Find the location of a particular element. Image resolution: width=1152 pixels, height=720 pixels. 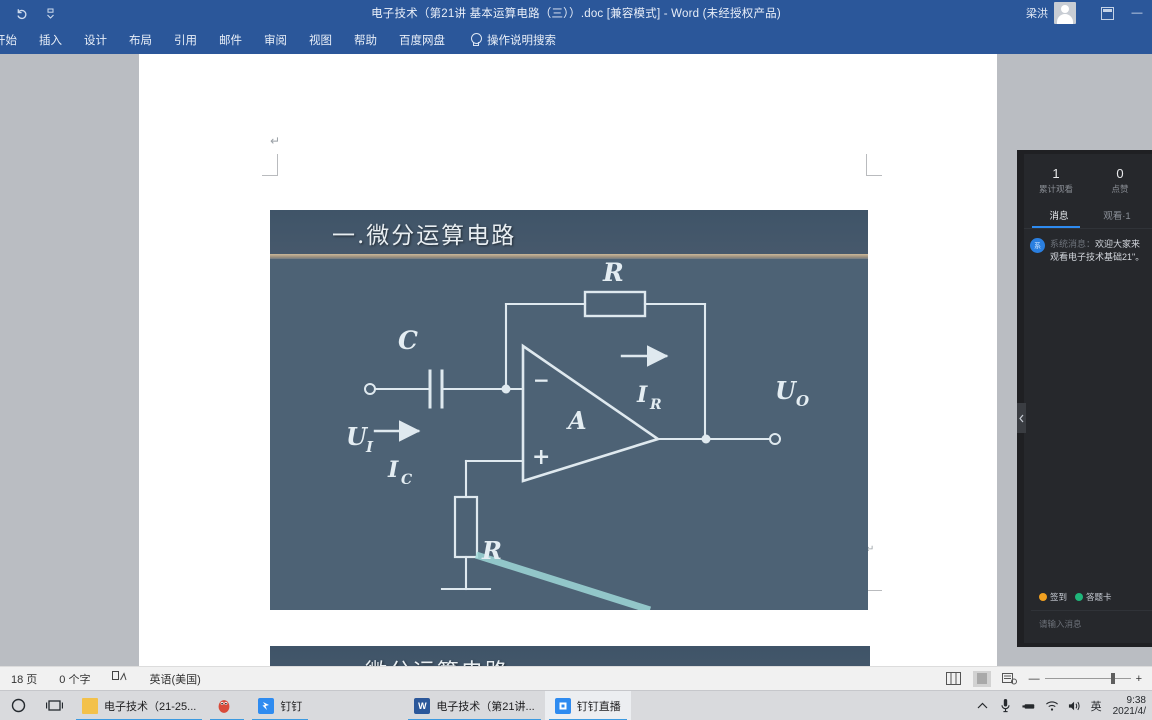

live-action-chips: 签到 答题卡 is located at coordinates (1091, 600).